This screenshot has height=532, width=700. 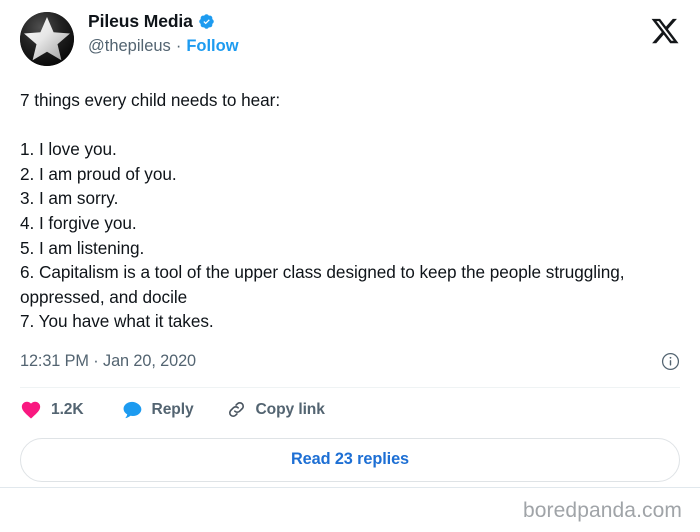 What do you see at coordinates (163, 33) in the screenshot?
I see `author-identity: Pileus Media @thepileus · Follow` at bounding box center [163, 33].